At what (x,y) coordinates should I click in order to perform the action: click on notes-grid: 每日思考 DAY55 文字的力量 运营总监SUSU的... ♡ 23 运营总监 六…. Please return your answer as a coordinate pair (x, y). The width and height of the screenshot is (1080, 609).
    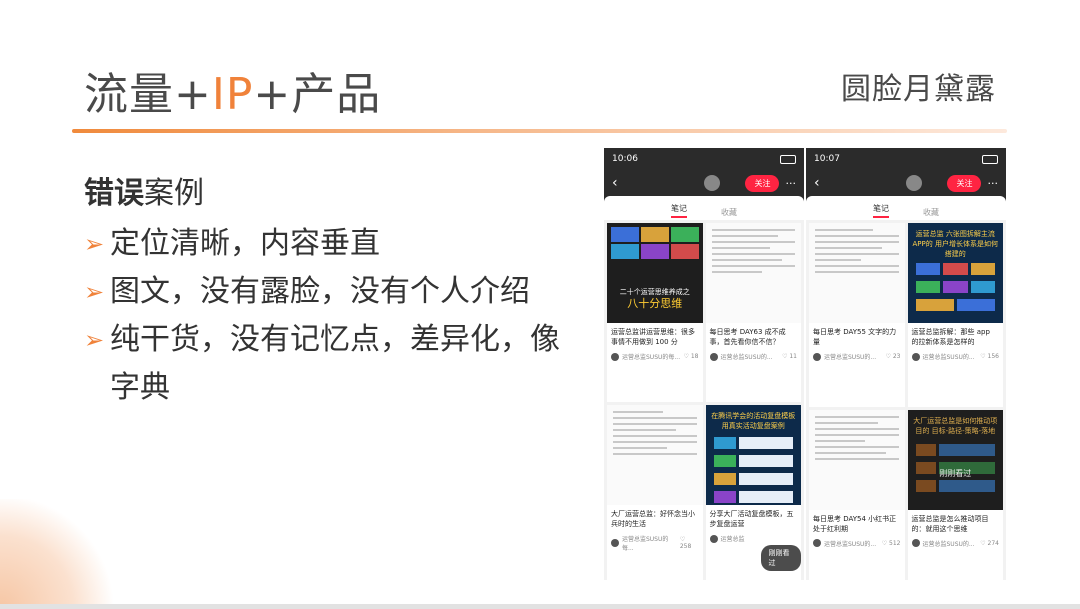
    Looking at the image, I should click on (906, 400).